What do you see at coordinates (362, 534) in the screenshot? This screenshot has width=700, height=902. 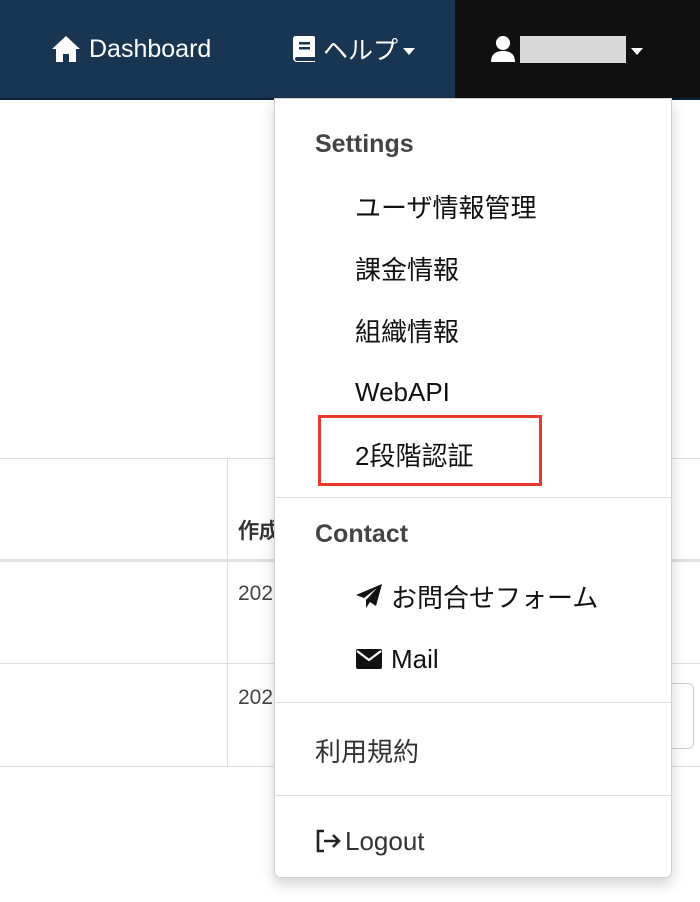 I see `contact-header: Contact` at bounding box center [362, 534].